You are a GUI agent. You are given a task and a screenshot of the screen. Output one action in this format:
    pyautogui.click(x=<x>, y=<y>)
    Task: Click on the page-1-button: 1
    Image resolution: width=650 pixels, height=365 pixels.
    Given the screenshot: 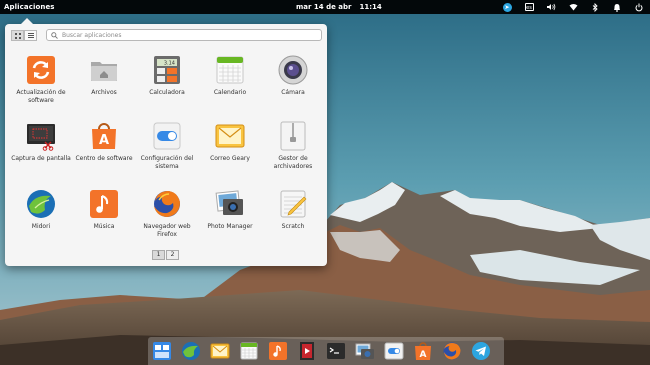 What is the action you would take?
    pyautogui.click(x=158, y=255)
    